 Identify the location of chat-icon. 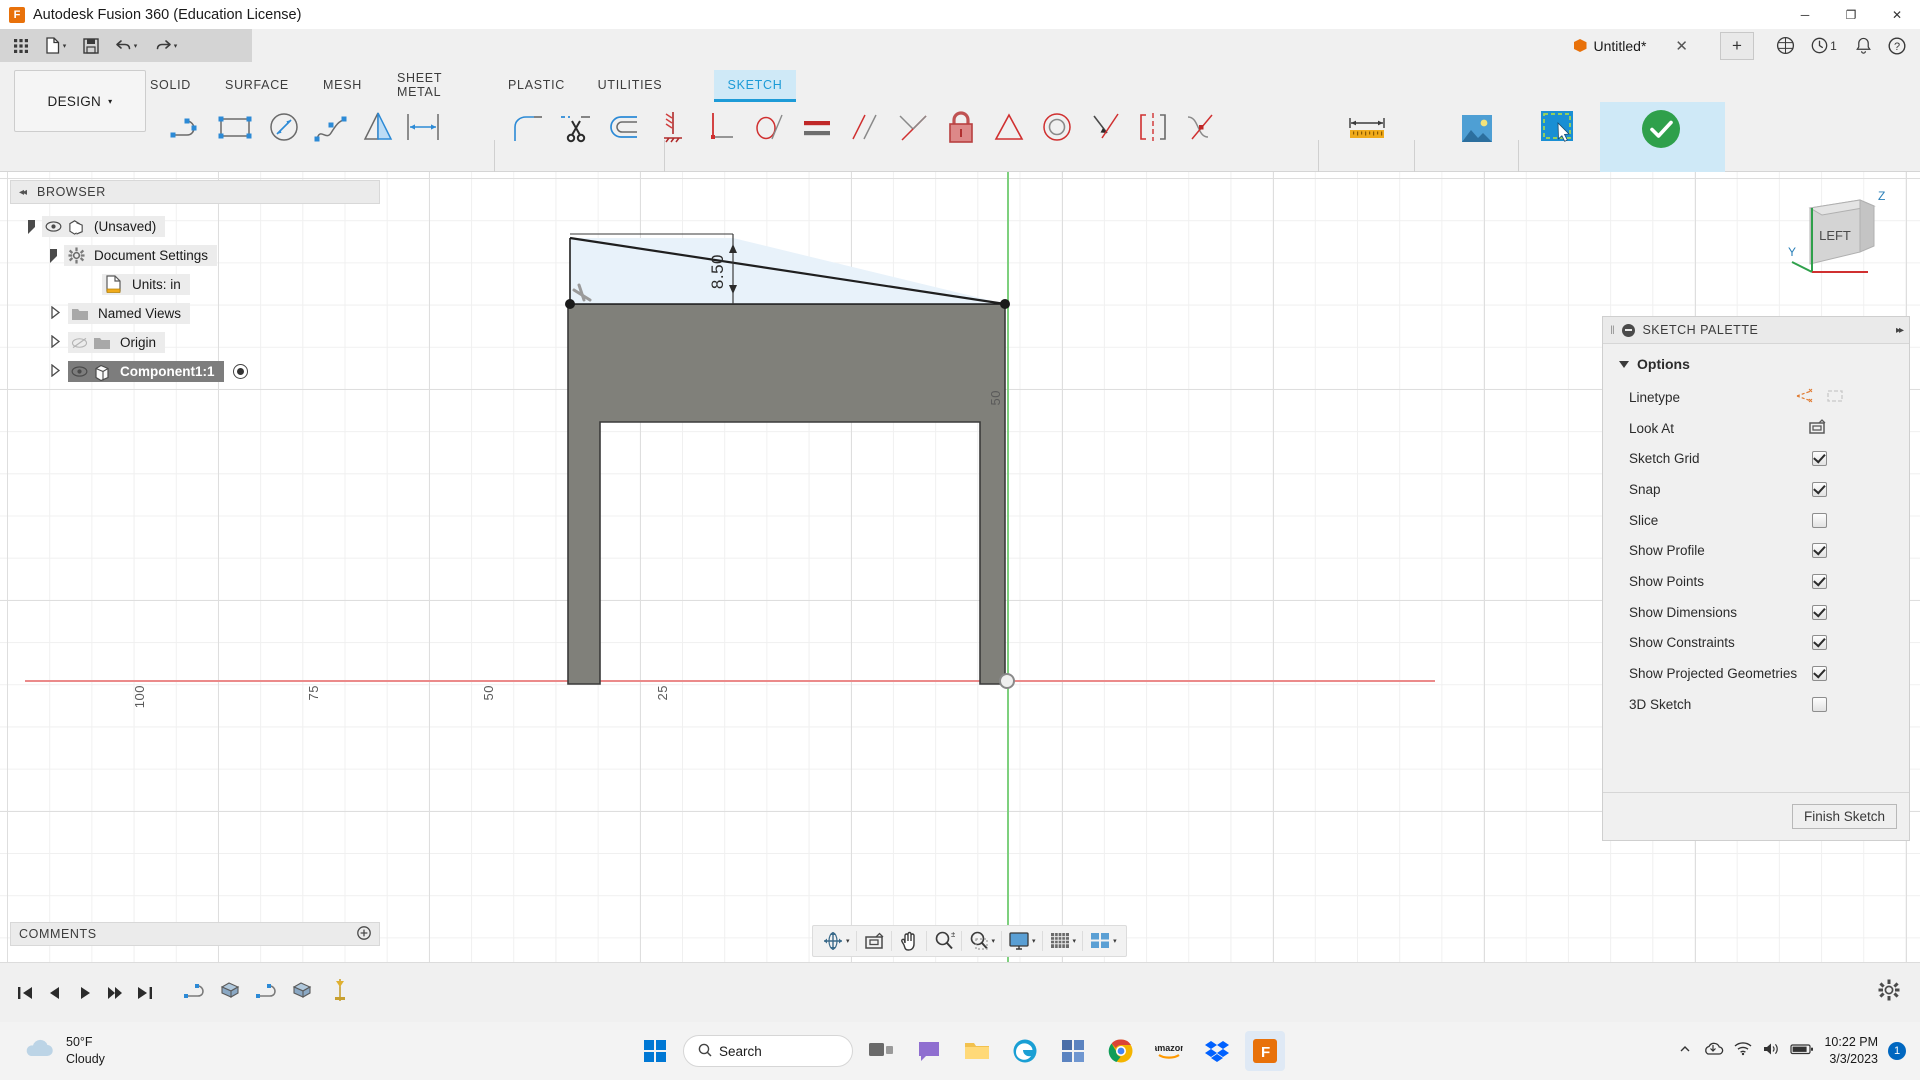
(929, 1051).